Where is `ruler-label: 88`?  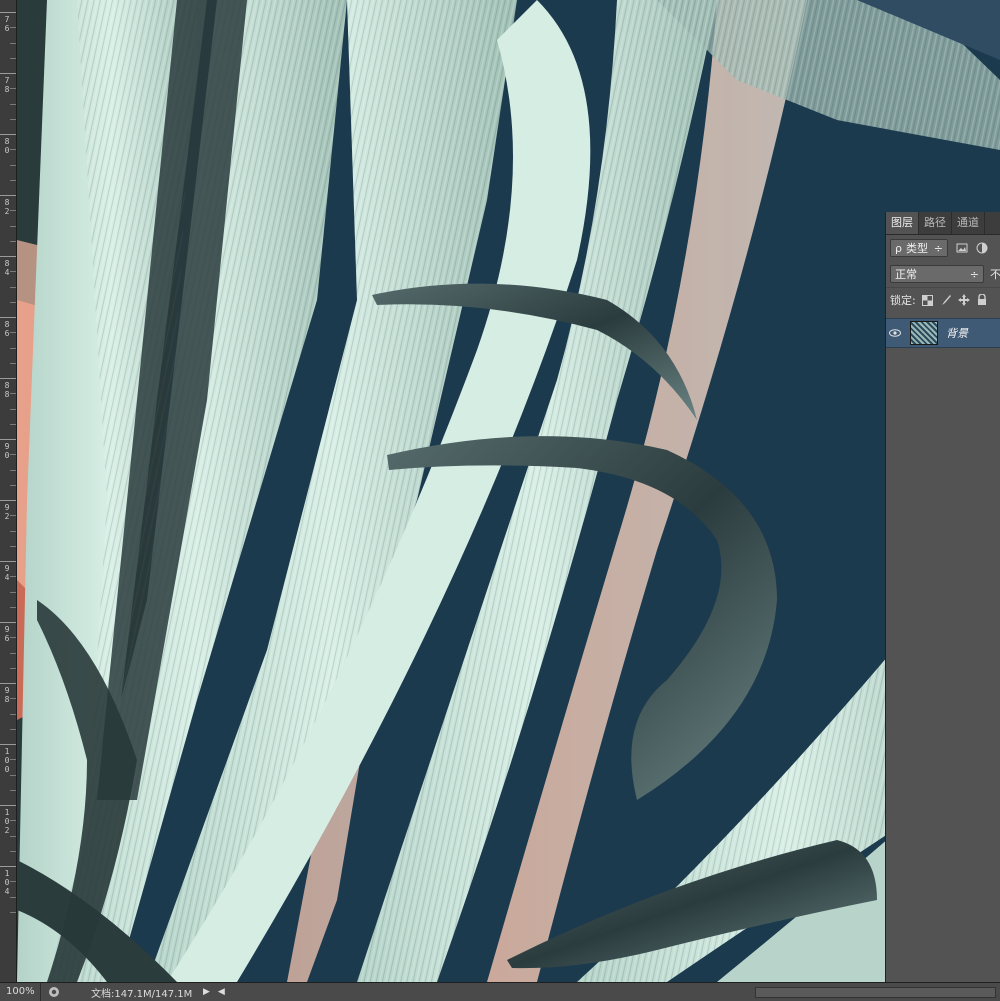
ruler-label: 88 is located at coordinates (7, 390).